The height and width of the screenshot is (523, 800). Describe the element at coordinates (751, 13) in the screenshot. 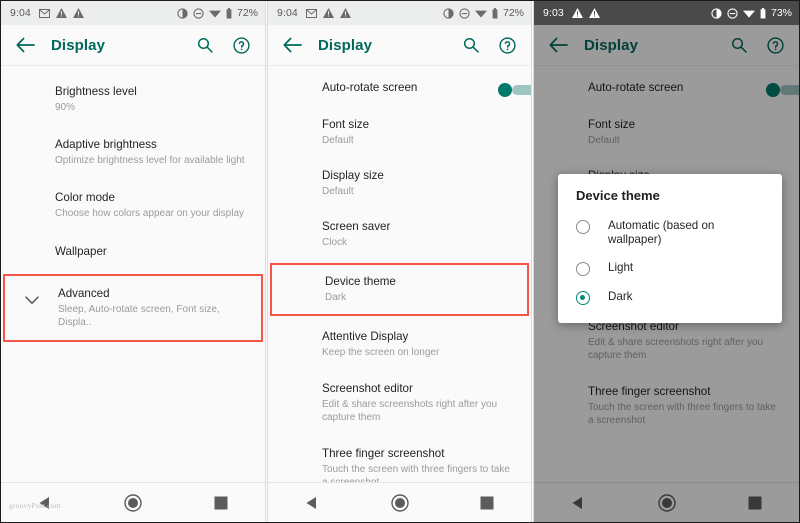

I see `status-bar-right-icons: 73%` at that location.